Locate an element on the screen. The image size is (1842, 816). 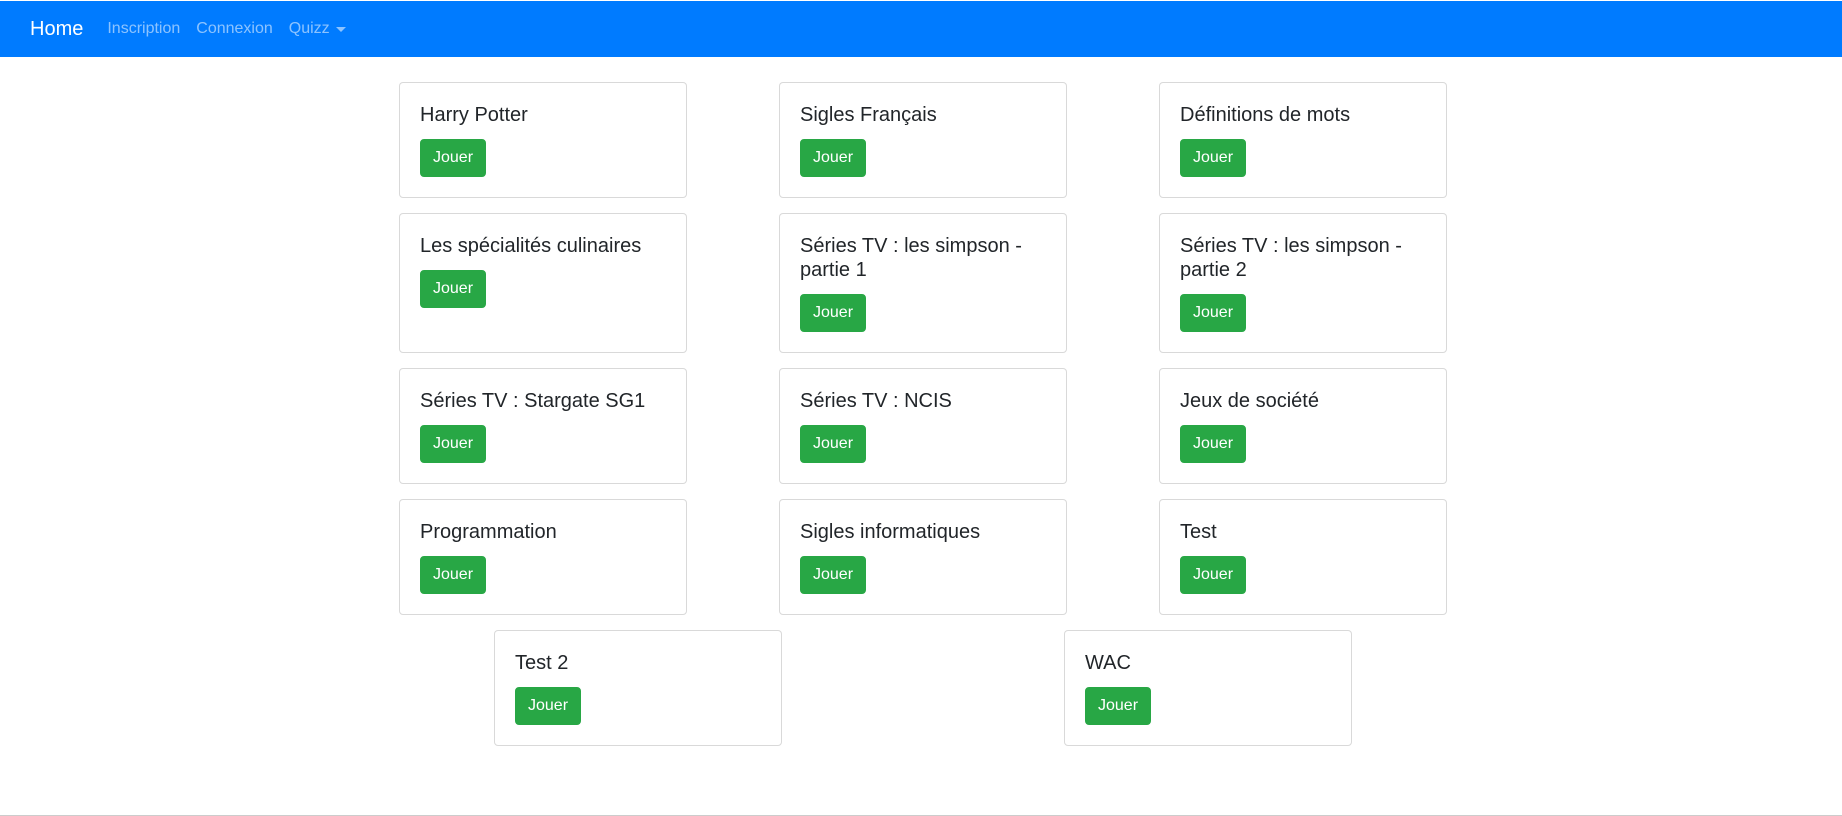
quiz-card-title: Les spécialités culinaires is located at coordinates (531, 246).